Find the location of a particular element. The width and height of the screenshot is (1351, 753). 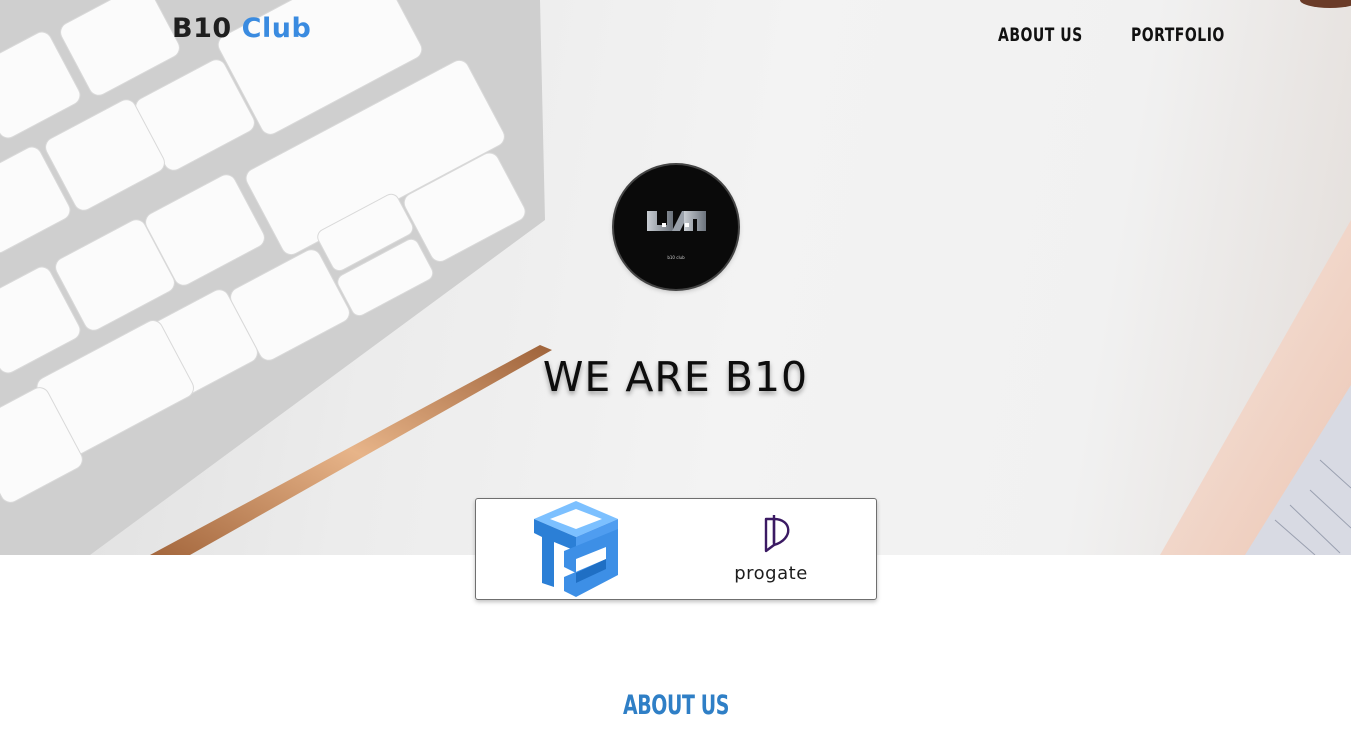

nav-link-about-us: ABOUT US is located at coordinates (1040, 35).